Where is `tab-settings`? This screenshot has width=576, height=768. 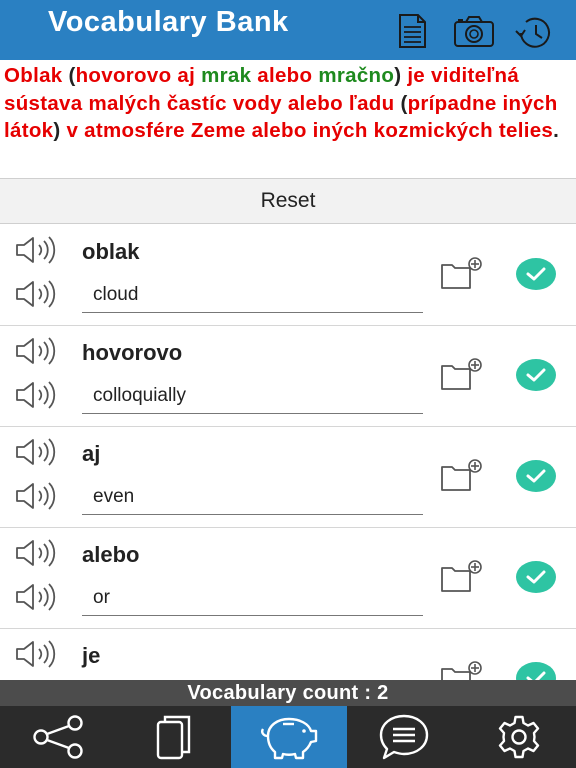
tab-settings is located at coordinates (518, 737).